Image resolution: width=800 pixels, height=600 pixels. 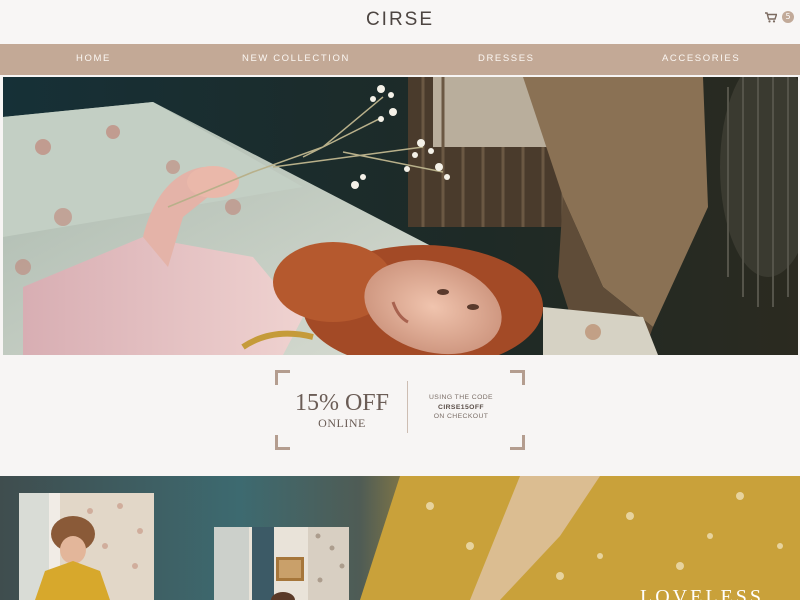 What do you see at coordinates (771, 17) in the screenshot?
I see `shopping-cart-icon` at bounding box center [771, 17].